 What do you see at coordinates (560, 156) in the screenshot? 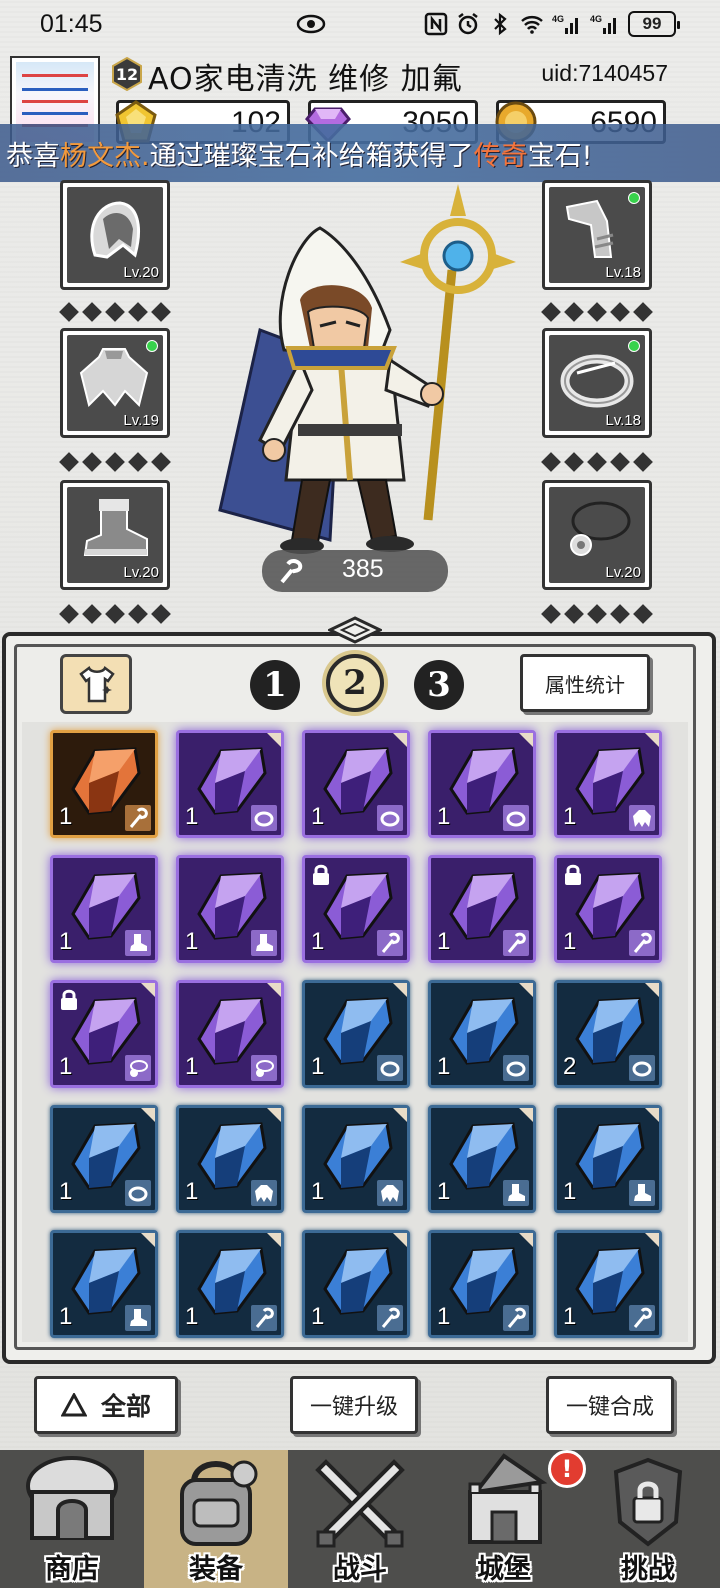
I see `marquee-suffix: 宝石!` at bounding box center [560, 156].